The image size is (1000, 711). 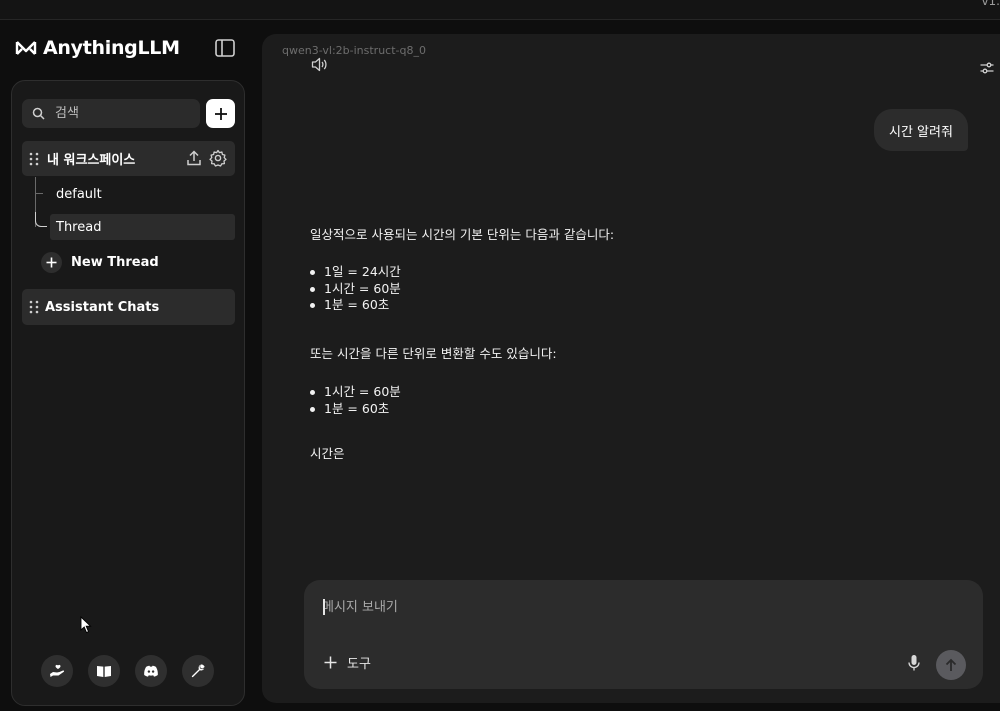 I want to click on speaker-icon, so click(x=319, y=64).